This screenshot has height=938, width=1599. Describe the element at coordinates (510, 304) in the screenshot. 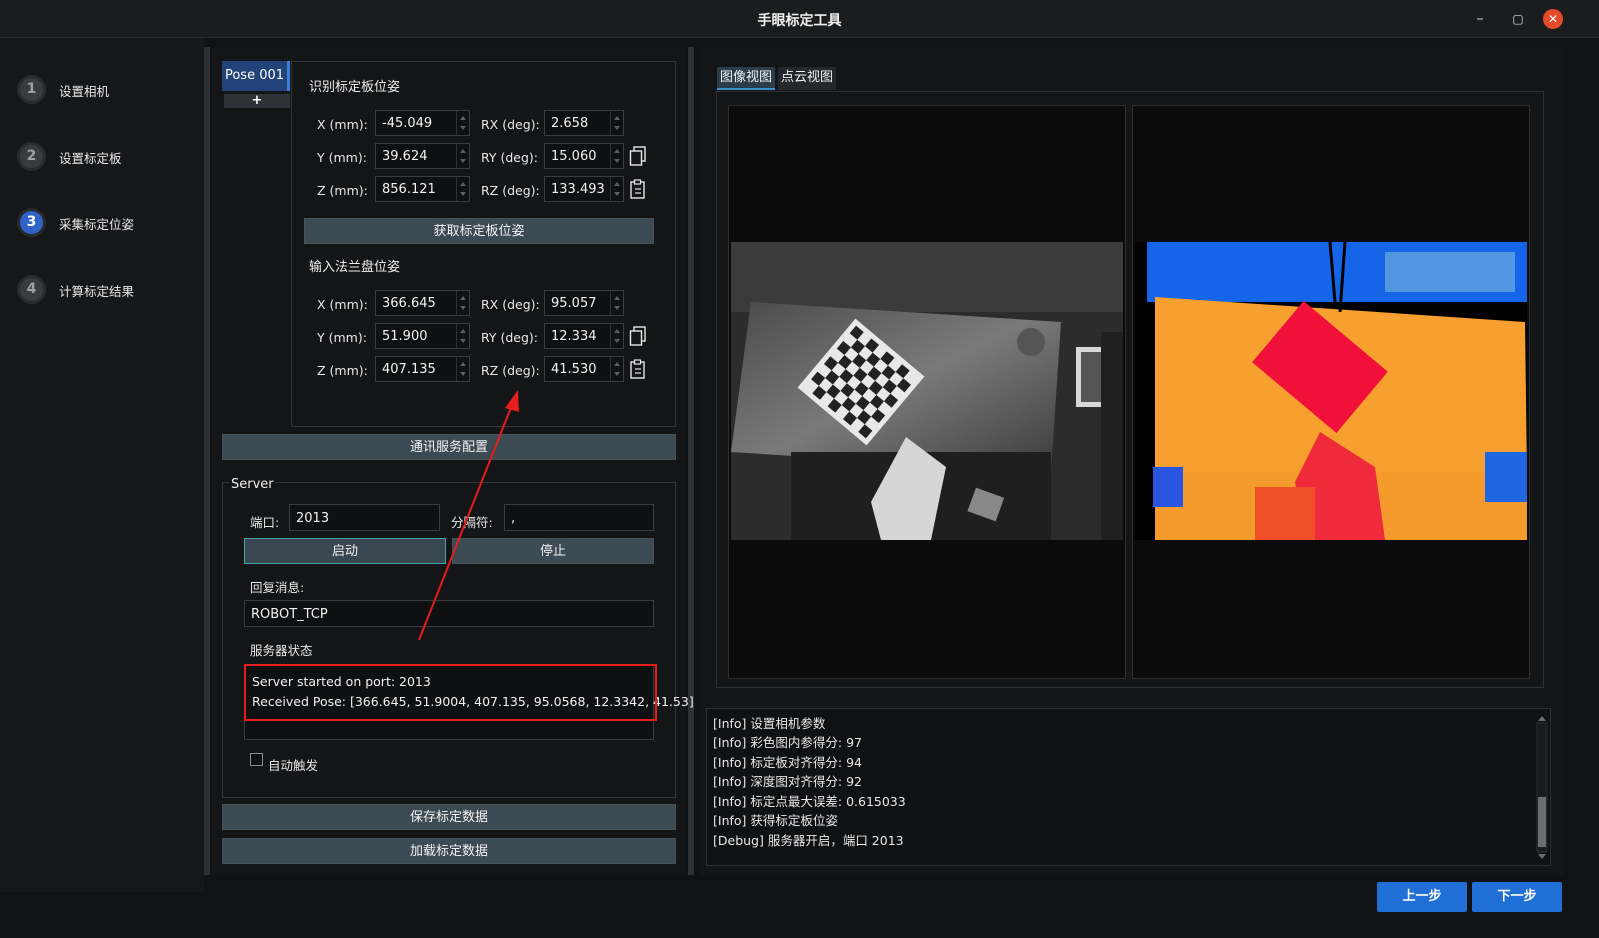

I see `flange-rx-label: RX (deg):` at that location.